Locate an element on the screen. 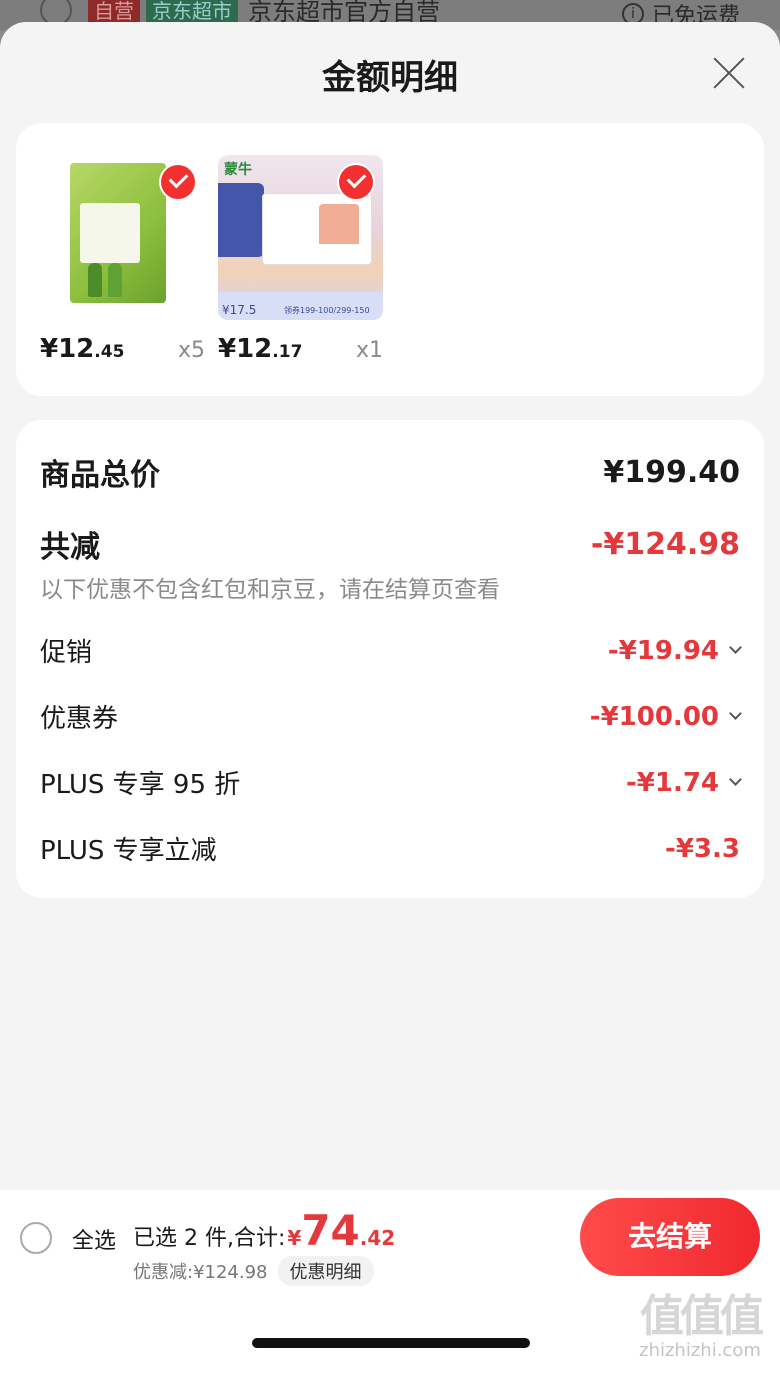  plus-discount-value: -¥1.74 is located at coordinates (672, 782).